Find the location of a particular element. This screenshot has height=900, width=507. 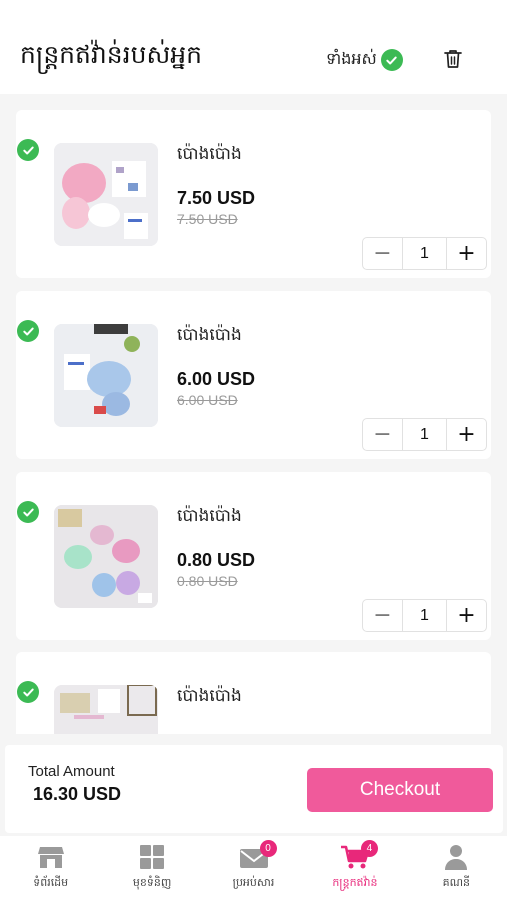

select-all-toggle: ទាំងអស់ is located at coordinates (364, 60).